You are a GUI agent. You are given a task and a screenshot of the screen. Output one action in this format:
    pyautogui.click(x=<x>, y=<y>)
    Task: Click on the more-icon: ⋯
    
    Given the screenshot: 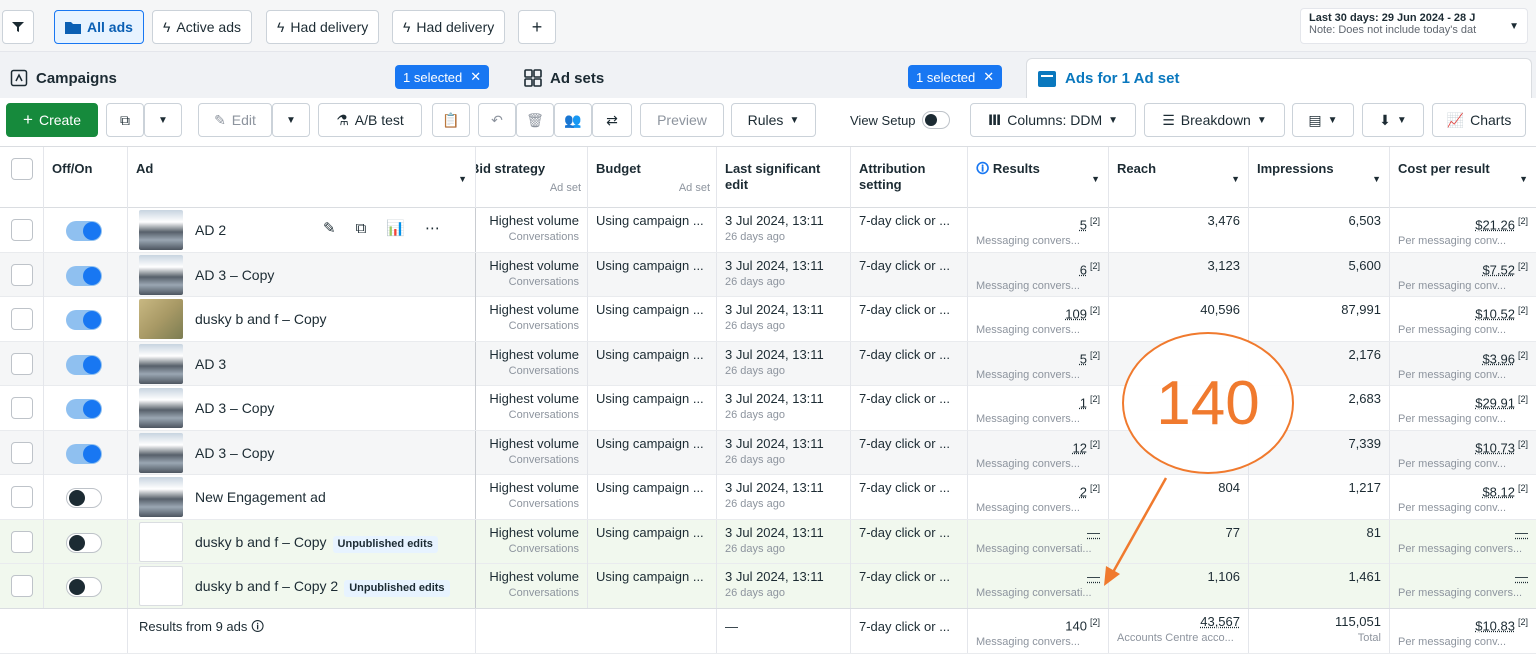 What is the action you would take?
    pyautogui.click(x=432, y=229)
    